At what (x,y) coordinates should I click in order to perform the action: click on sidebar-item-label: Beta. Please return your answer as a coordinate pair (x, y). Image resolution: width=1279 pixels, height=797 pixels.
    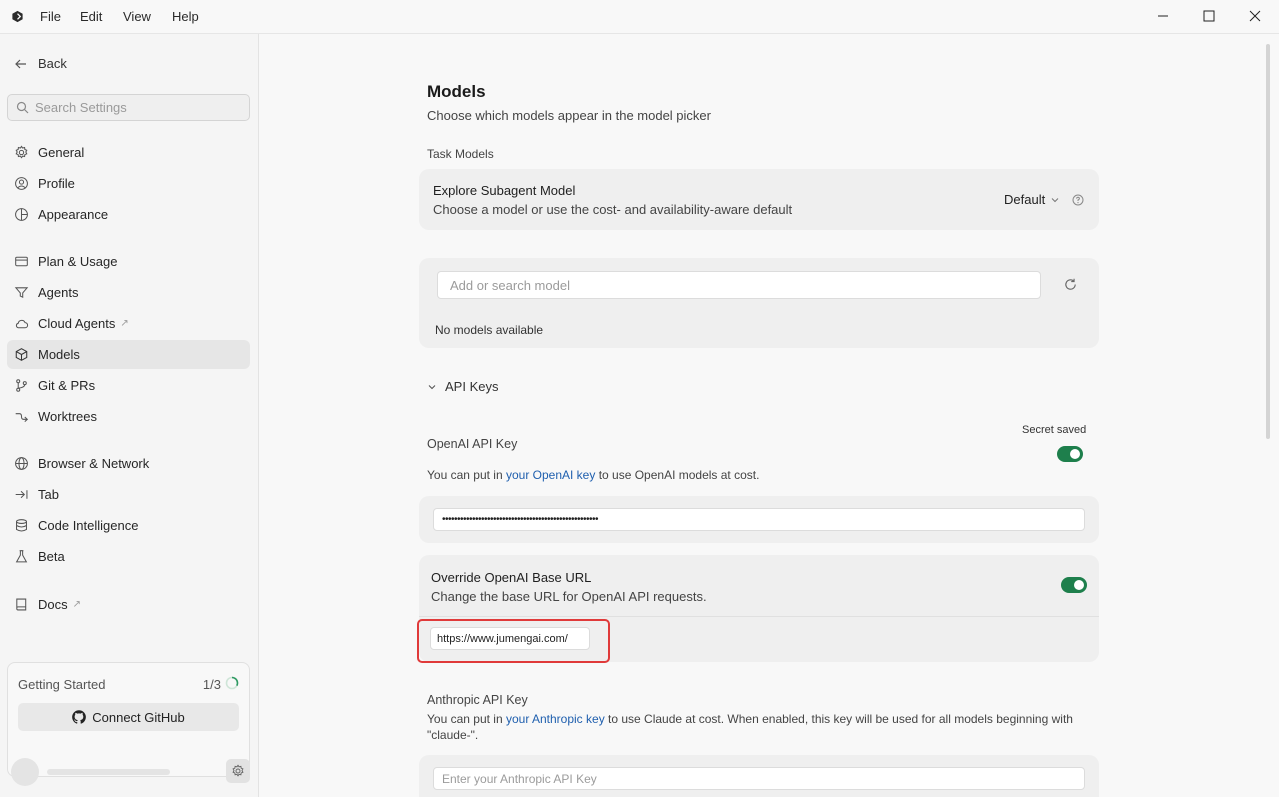
    Looking at the image, I should click on (51, 556).